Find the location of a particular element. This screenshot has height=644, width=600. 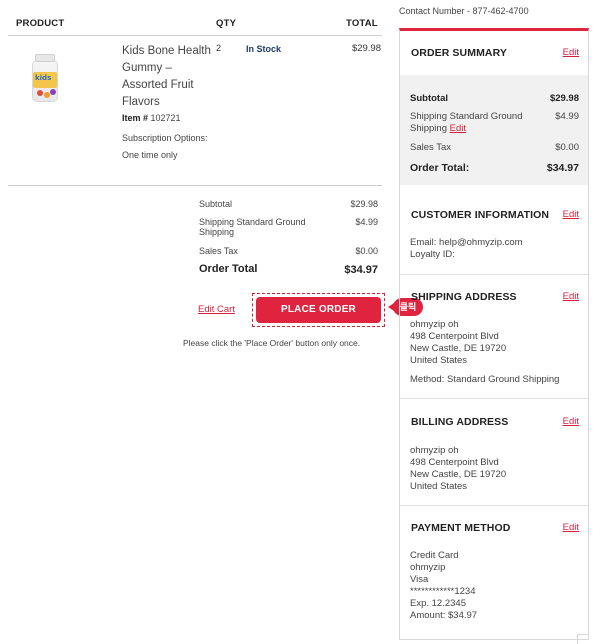

billing-name: ohmyzip oh is located at coordinates (434, 450).